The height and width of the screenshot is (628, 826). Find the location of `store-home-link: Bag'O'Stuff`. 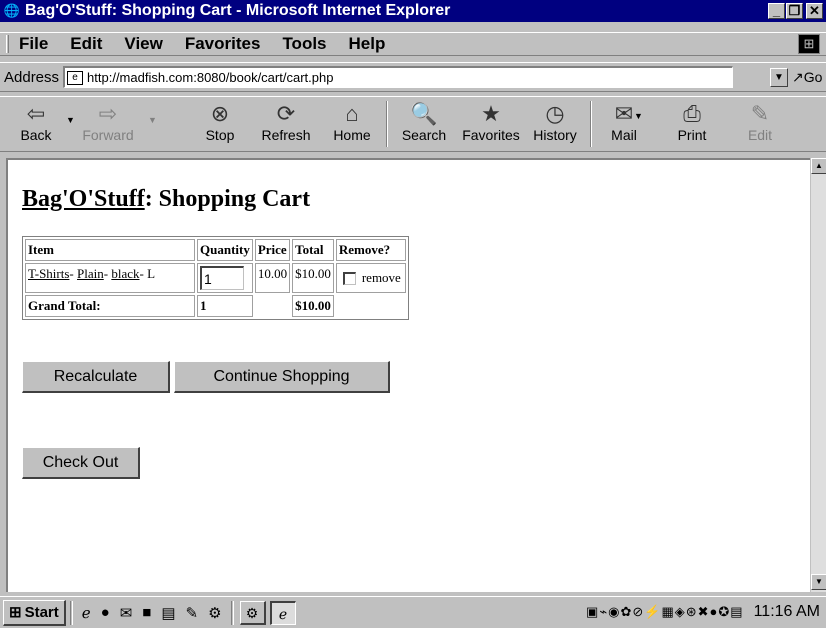

store-home-link: Bag'O'Stuff is located at coordinates (83, 199).